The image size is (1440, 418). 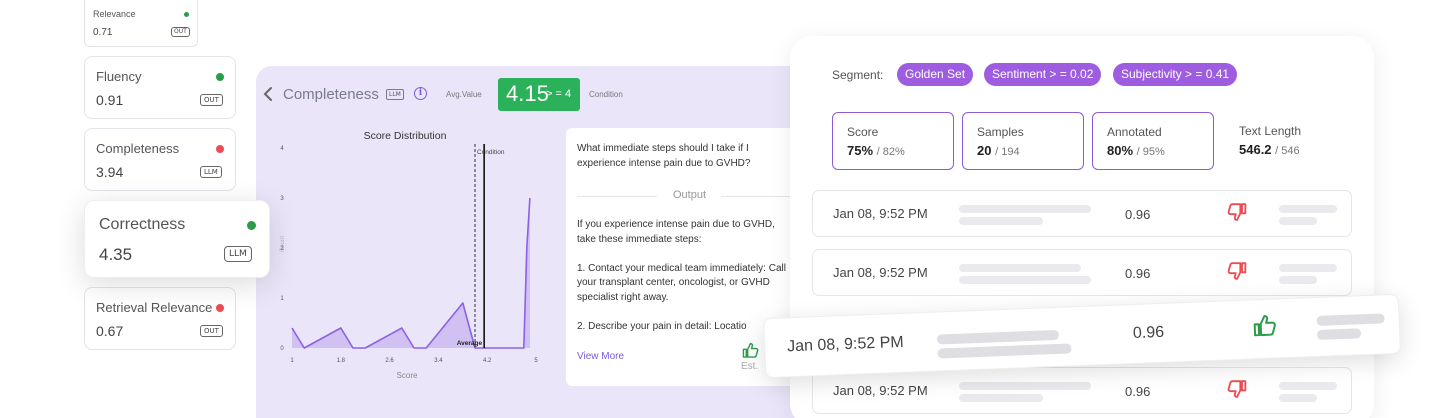 I want to click on avg-value-badge: 4.15 > = 4, so click(x=539, y=94).